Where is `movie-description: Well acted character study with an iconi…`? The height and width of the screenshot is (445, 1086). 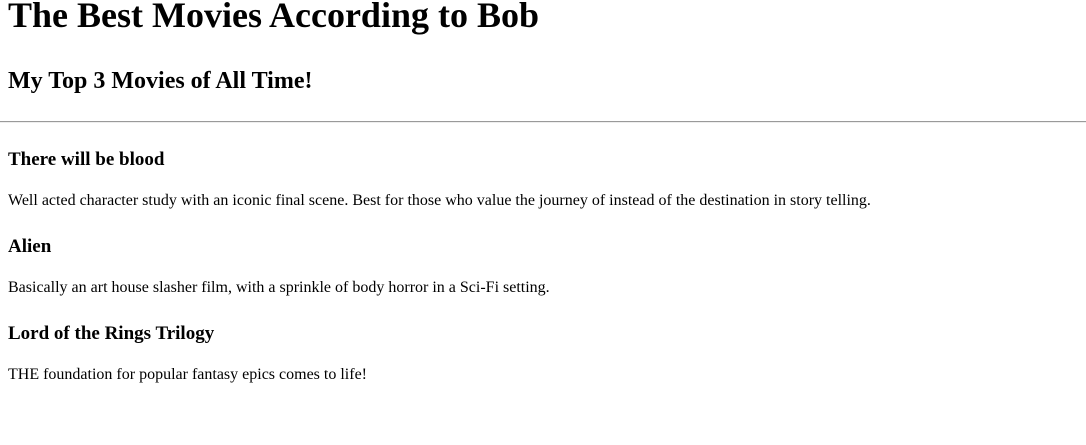
movie-description: Well acted character study with an iconi… is located at coordinates (439, 200).